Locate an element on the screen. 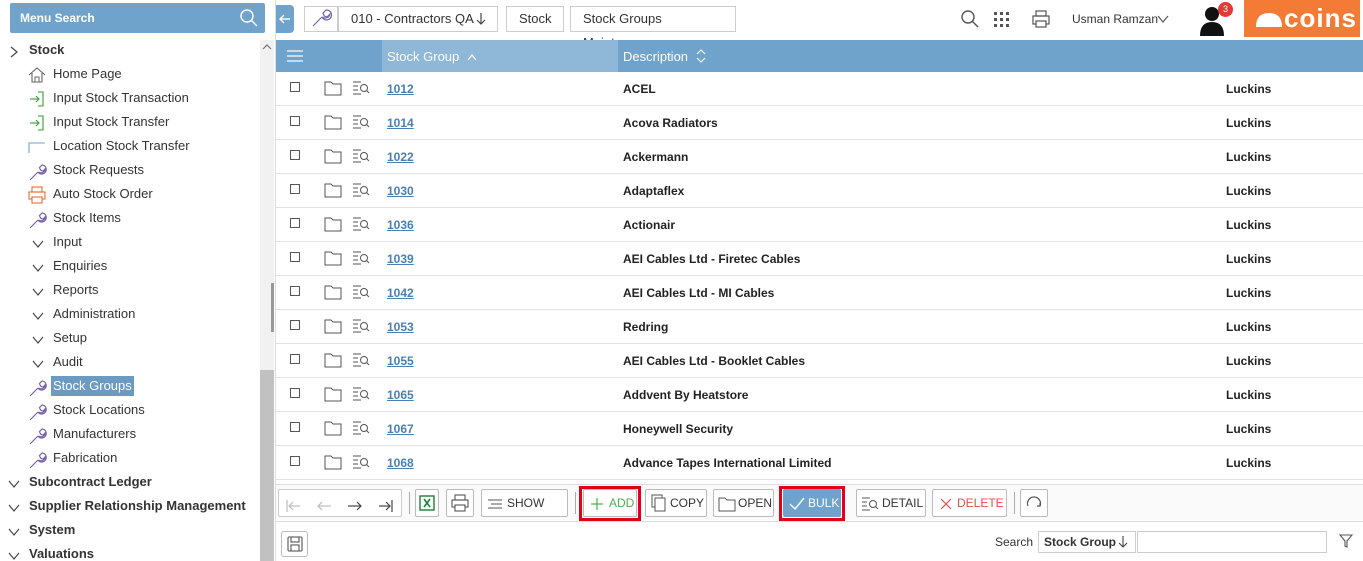 This screenshot has width=1363, height=561. delete-button: DELETE is located at coordinates (969, 503).